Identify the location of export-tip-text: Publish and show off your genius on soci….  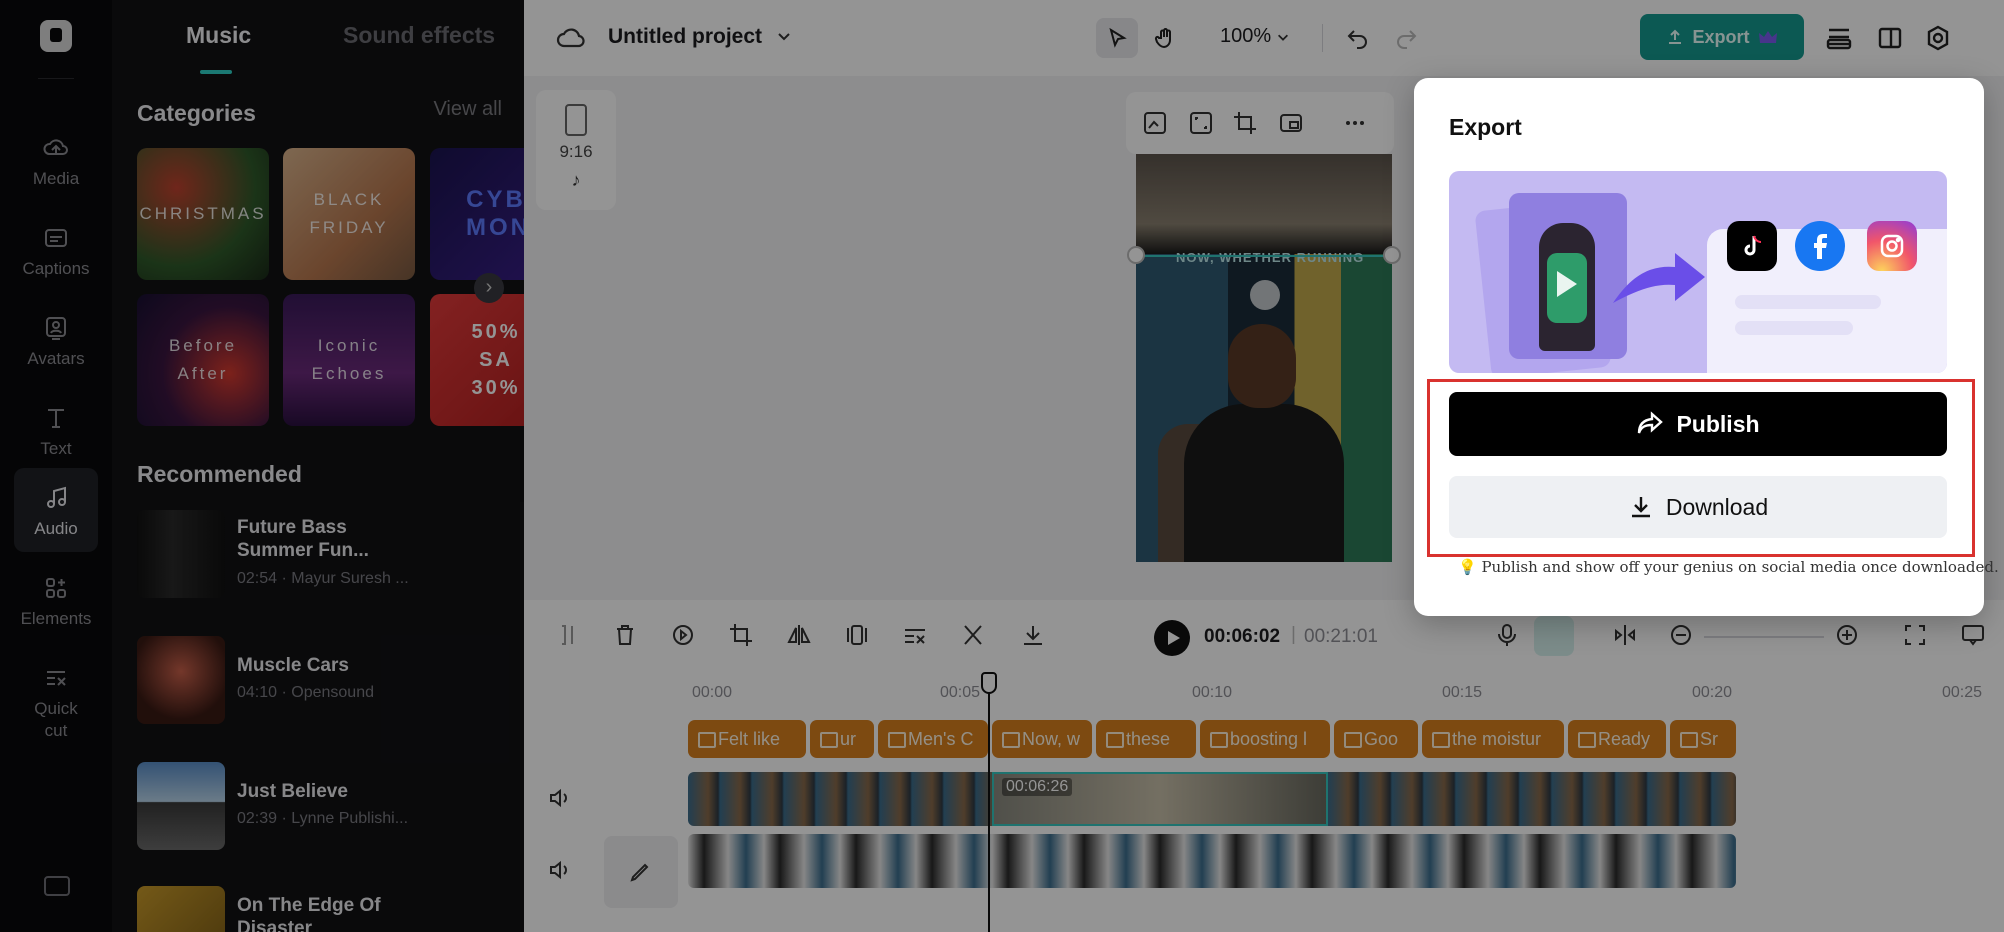
(1740, 567).